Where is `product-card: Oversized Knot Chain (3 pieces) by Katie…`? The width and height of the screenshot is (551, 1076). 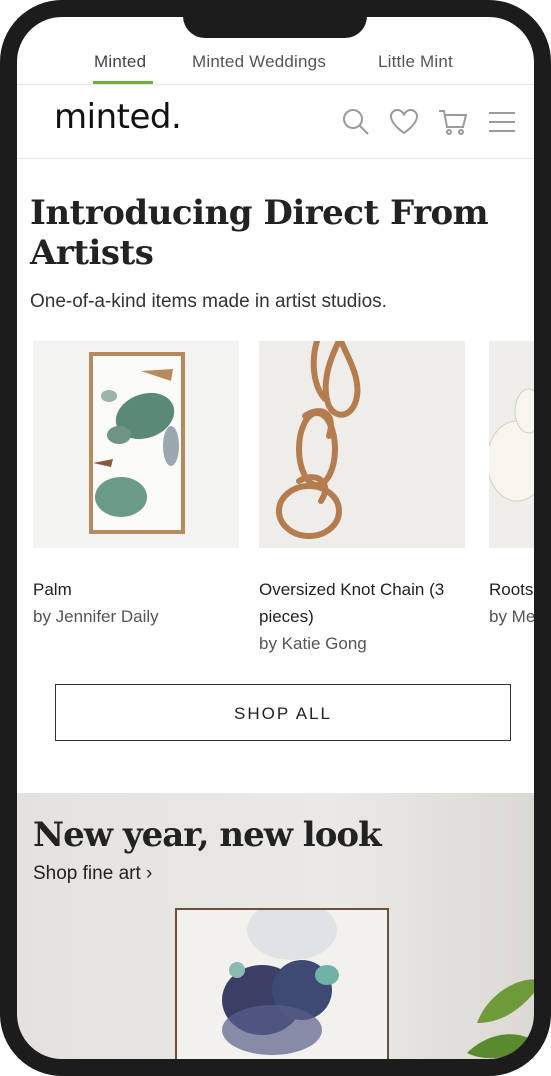
product-card: Oversized Knot Chain (3 pieces) by Katie… is located at coordinates (362, 499).